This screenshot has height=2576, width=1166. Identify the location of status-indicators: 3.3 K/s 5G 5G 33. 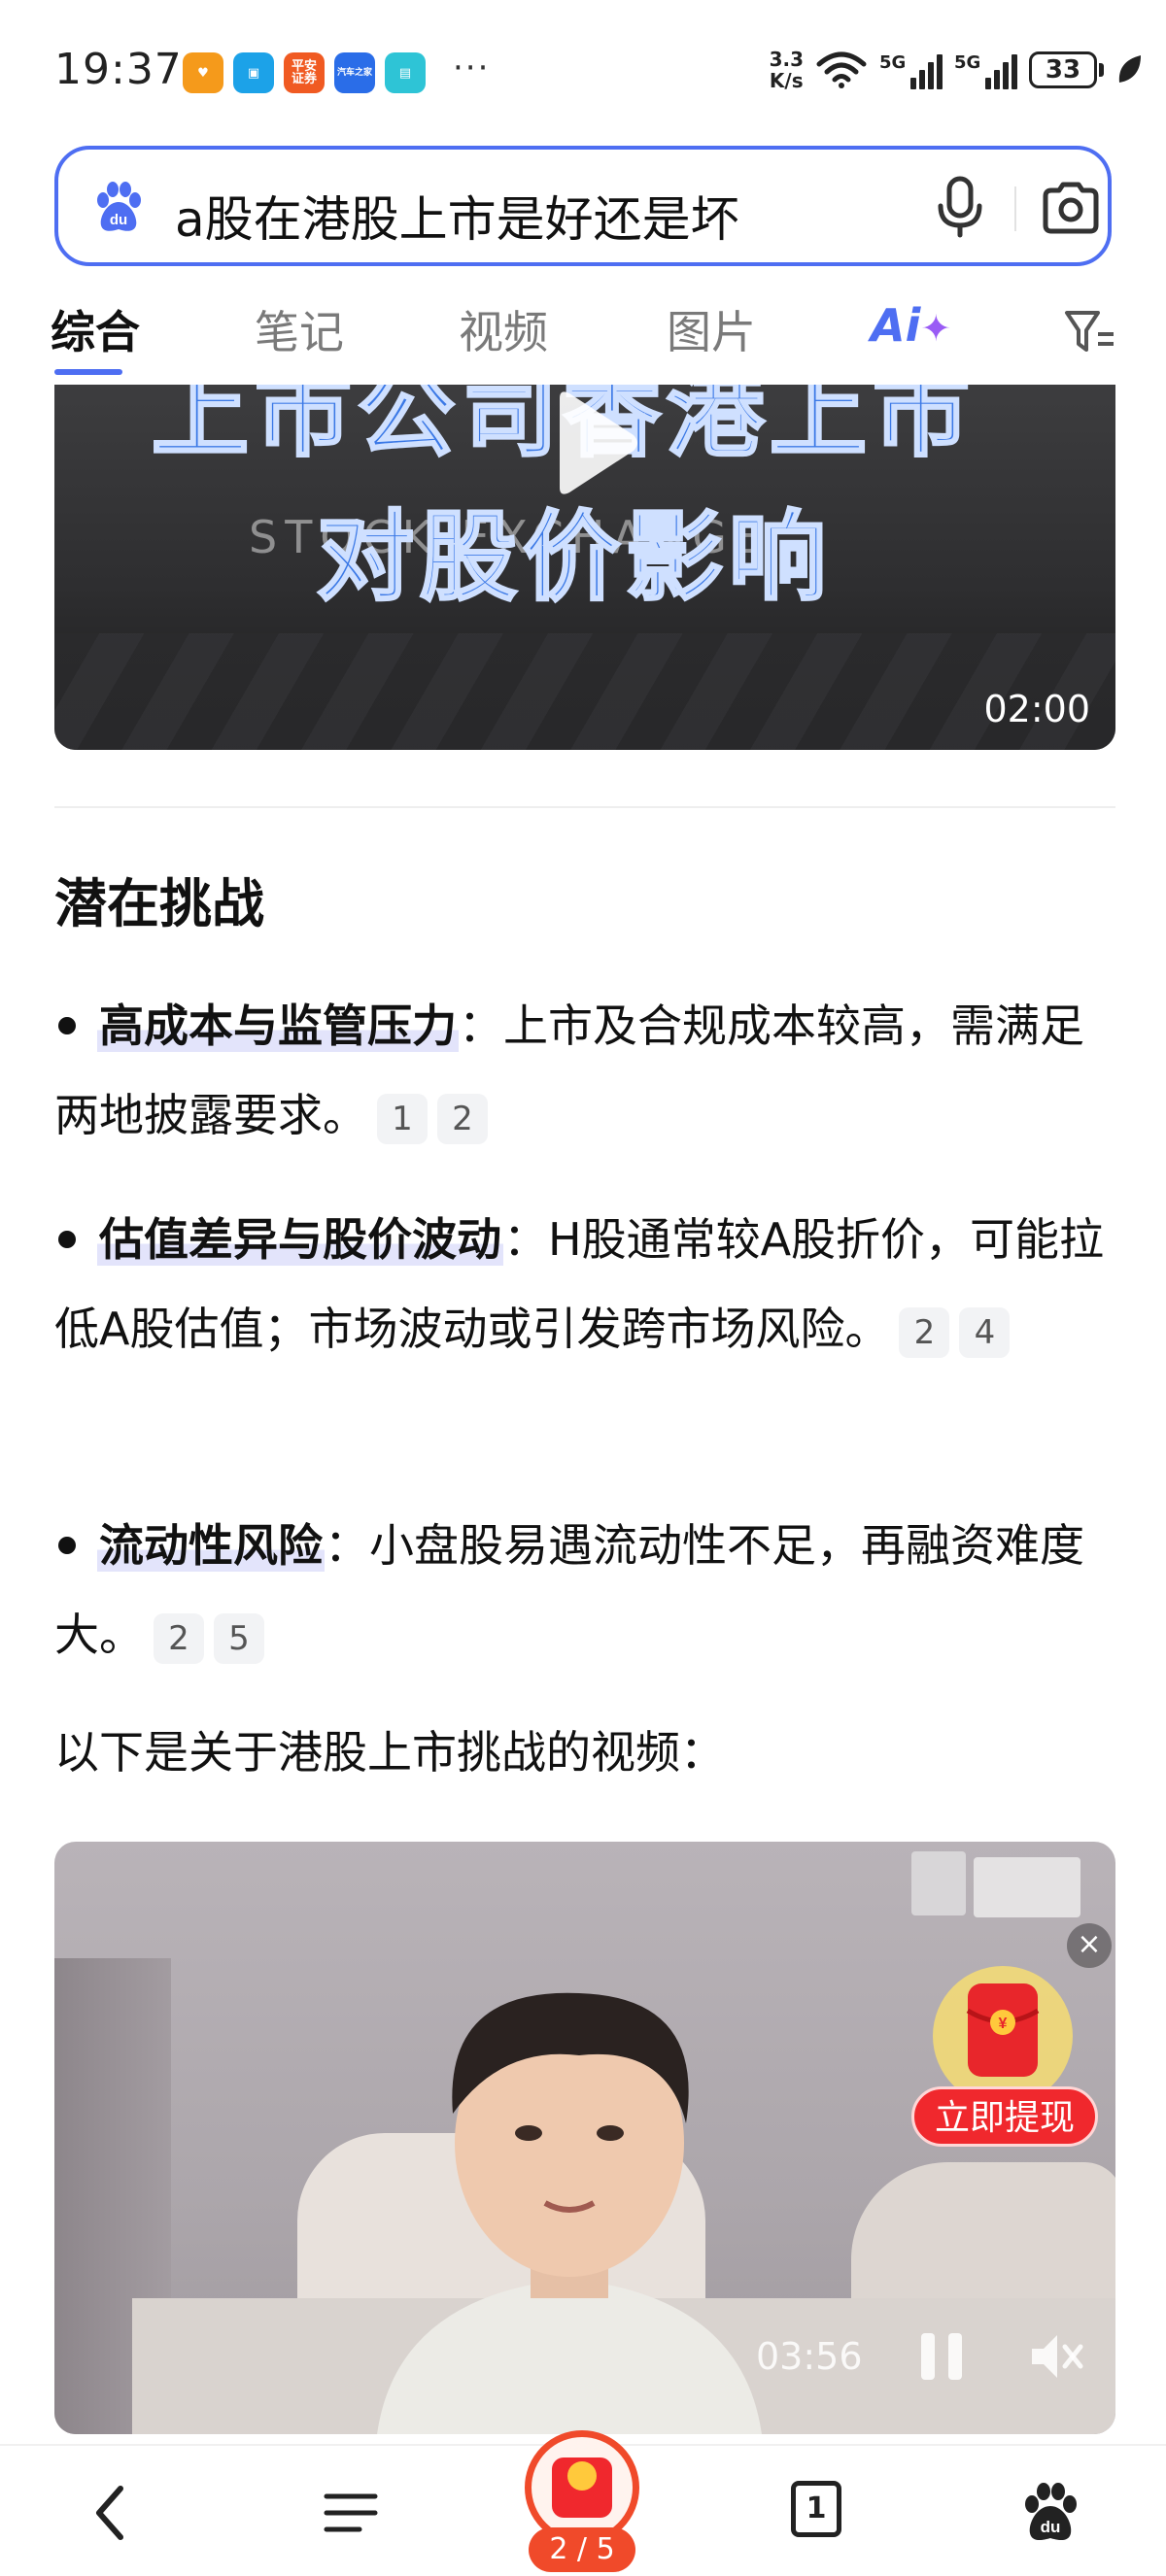
(956, 70).